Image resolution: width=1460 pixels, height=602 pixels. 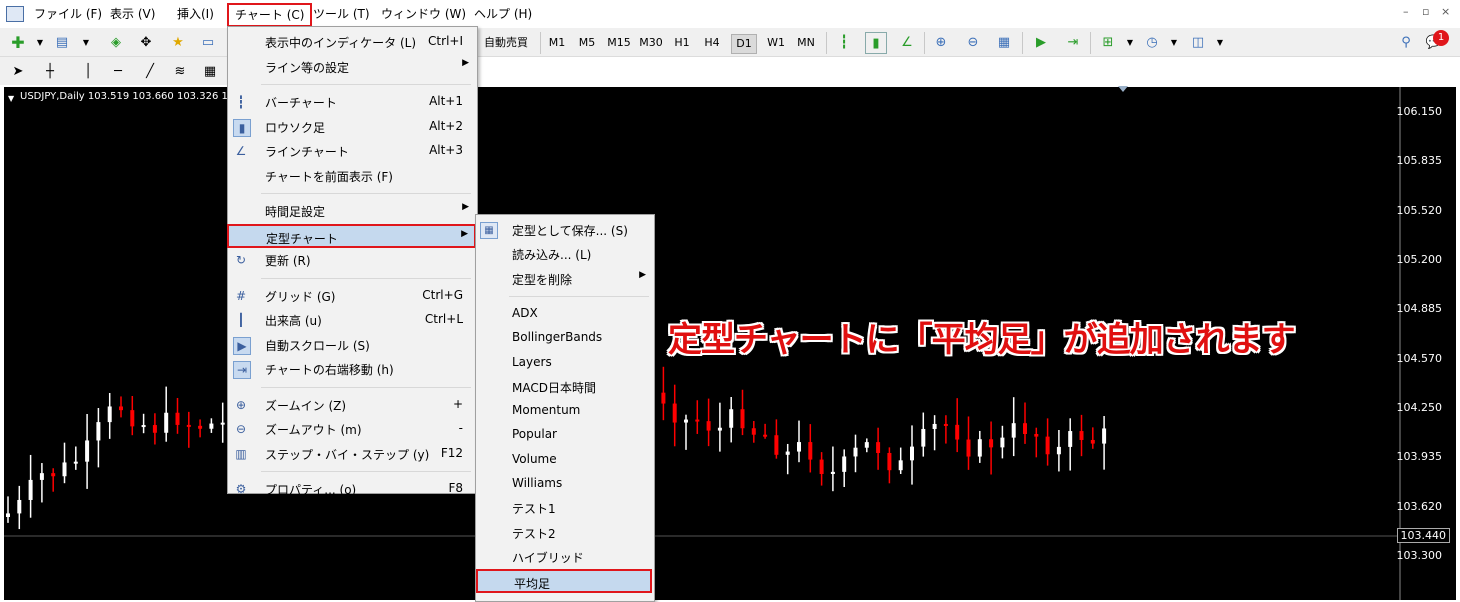 I want to click on template-menu-item: Williams, so click(x=564, y=484).